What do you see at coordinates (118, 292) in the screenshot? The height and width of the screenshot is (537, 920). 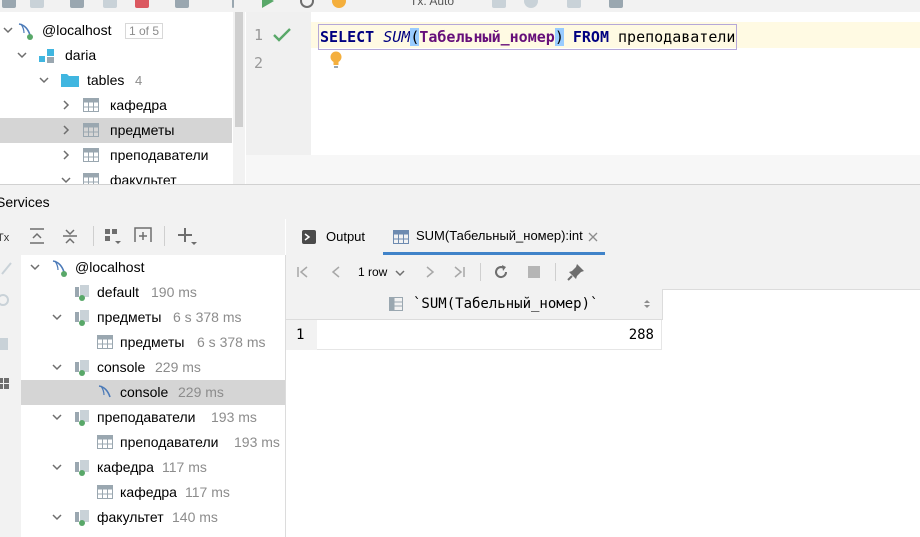 I see `service-label: default` at bounding box center [118, 292].